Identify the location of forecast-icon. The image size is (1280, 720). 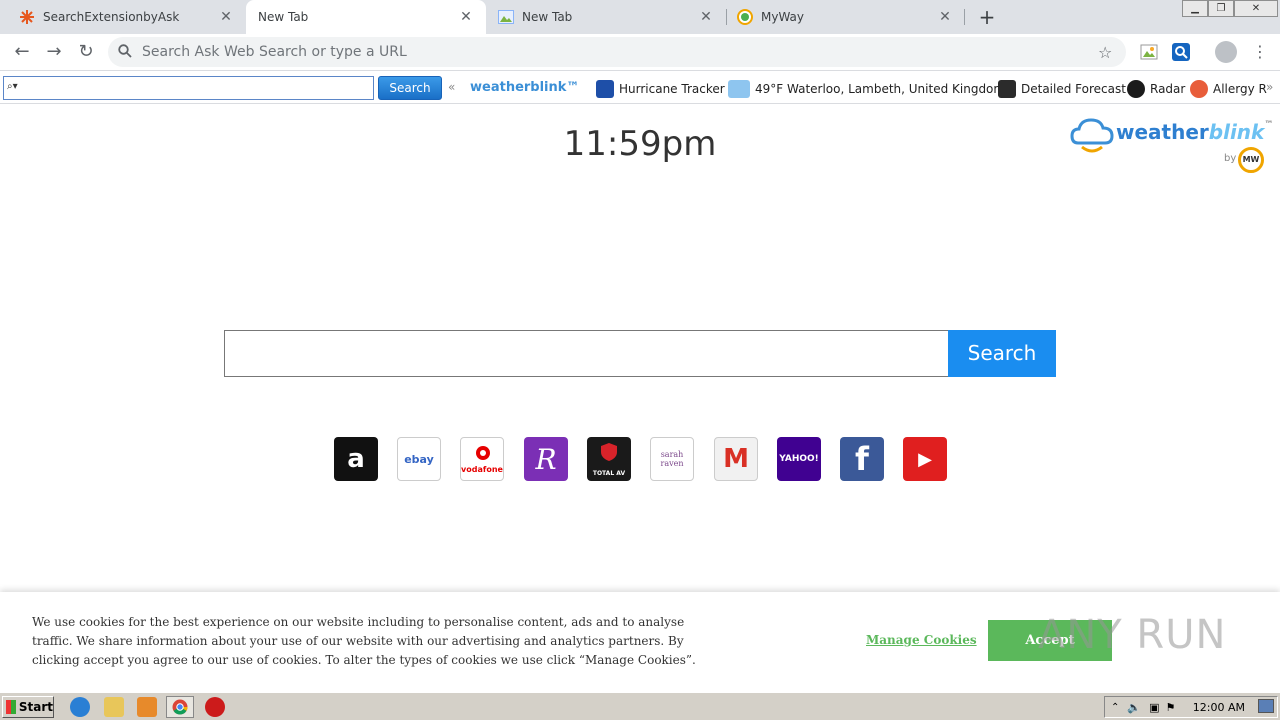
(1007, 89).